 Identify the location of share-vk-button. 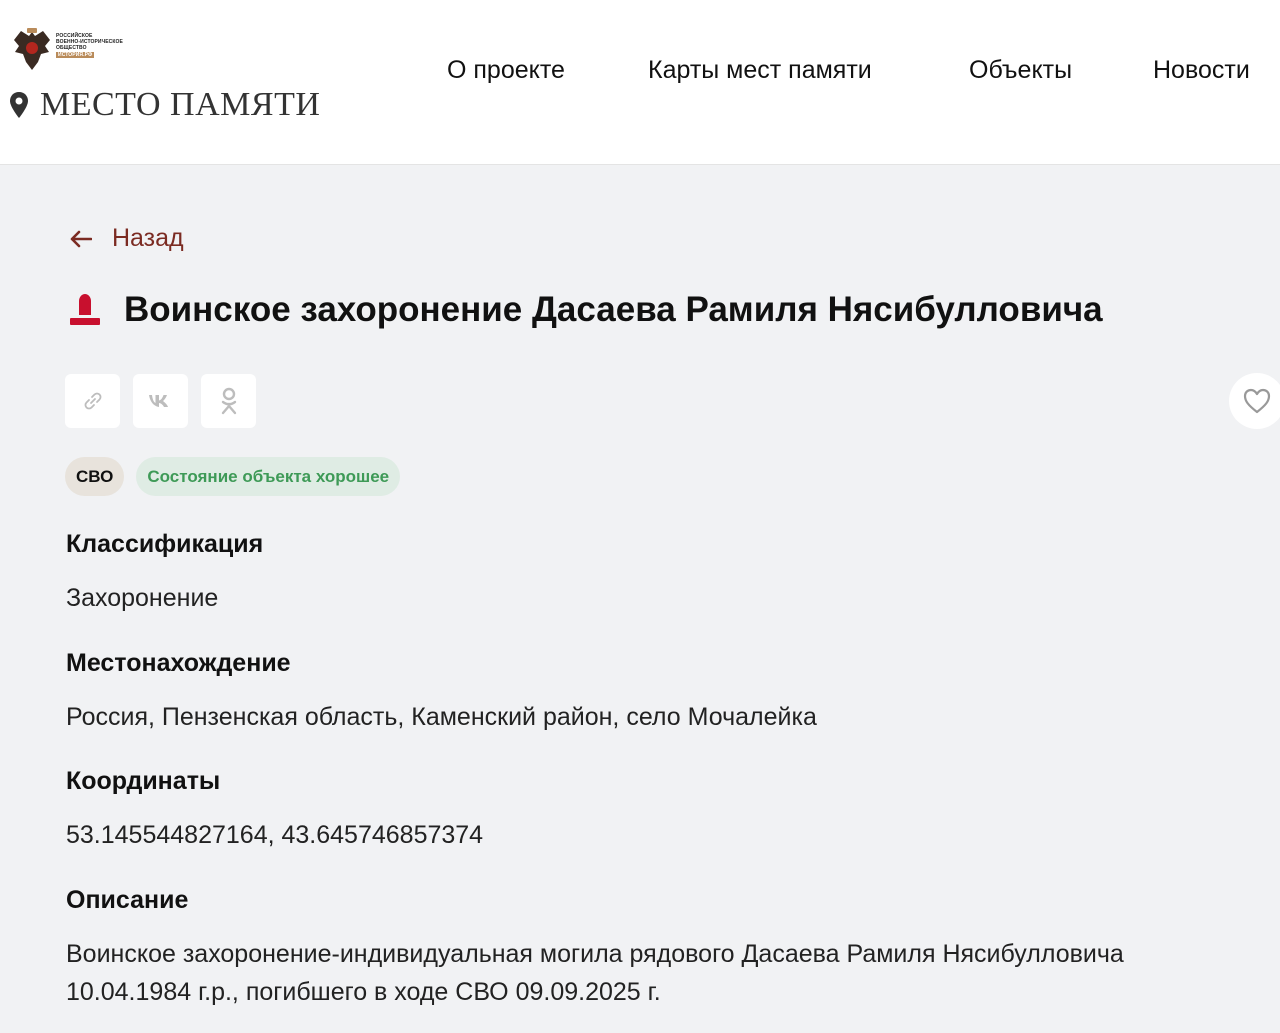
(160, 401).